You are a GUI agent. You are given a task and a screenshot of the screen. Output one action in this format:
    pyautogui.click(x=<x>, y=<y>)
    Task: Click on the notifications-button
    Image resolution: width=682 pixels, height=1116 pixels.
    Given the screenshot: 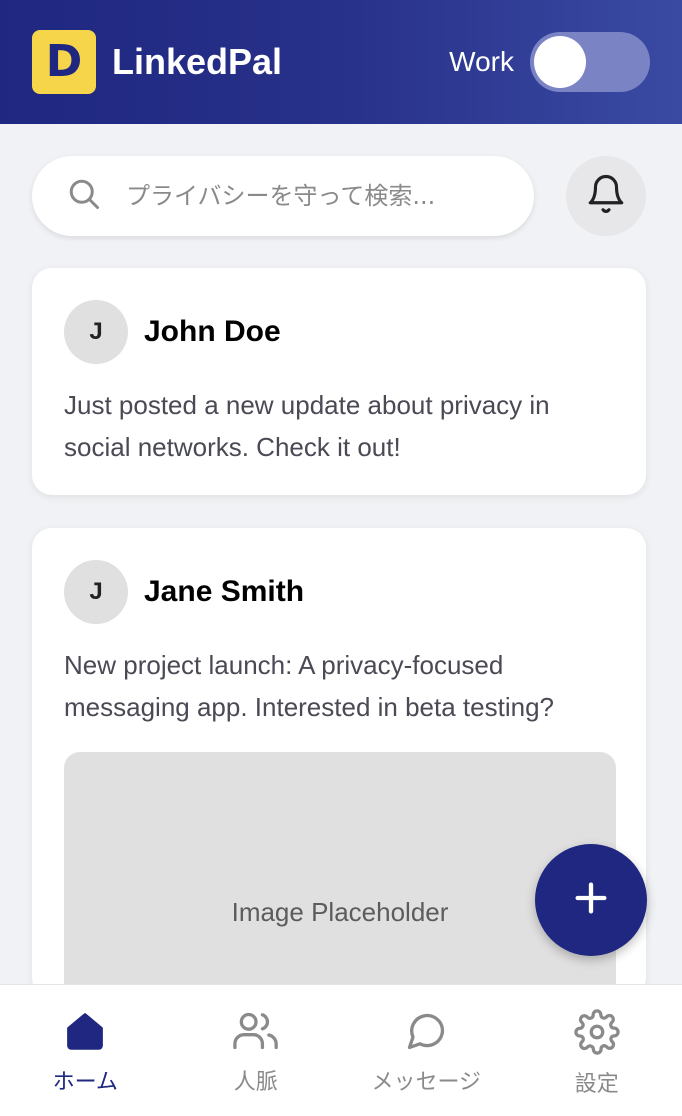 What is the action you would take?
    pyautogui.click(x=606, y=196)
    